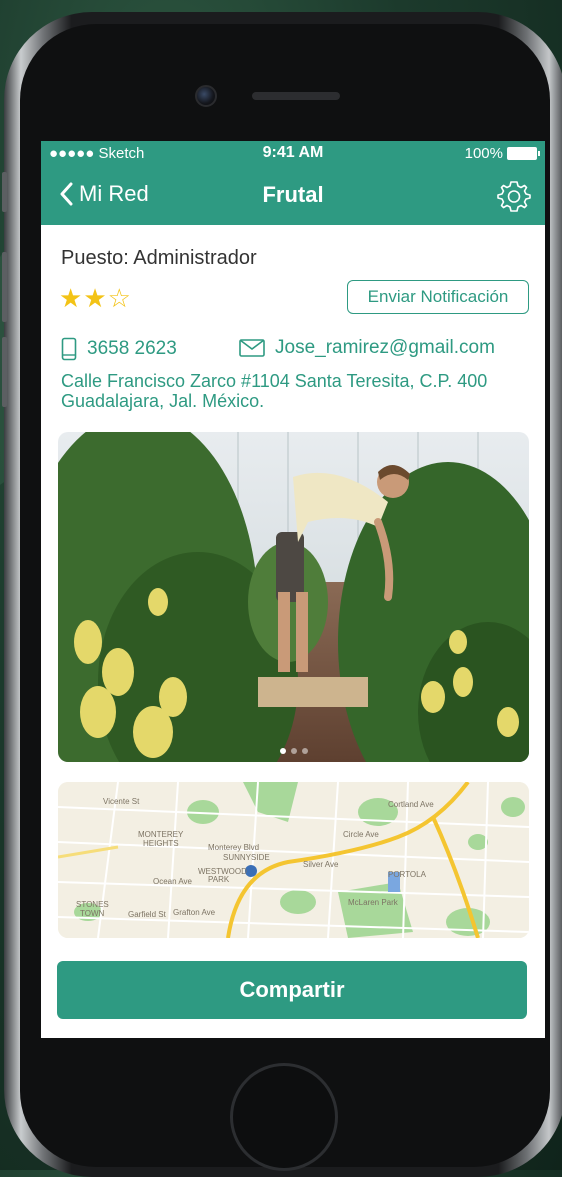 Image resolution: width=562 pixels, height=1177 pixels. What do you see at coordinates (4, 372) in the screenshot?
I see `volume-down-button` at bounding box center [4, 372].